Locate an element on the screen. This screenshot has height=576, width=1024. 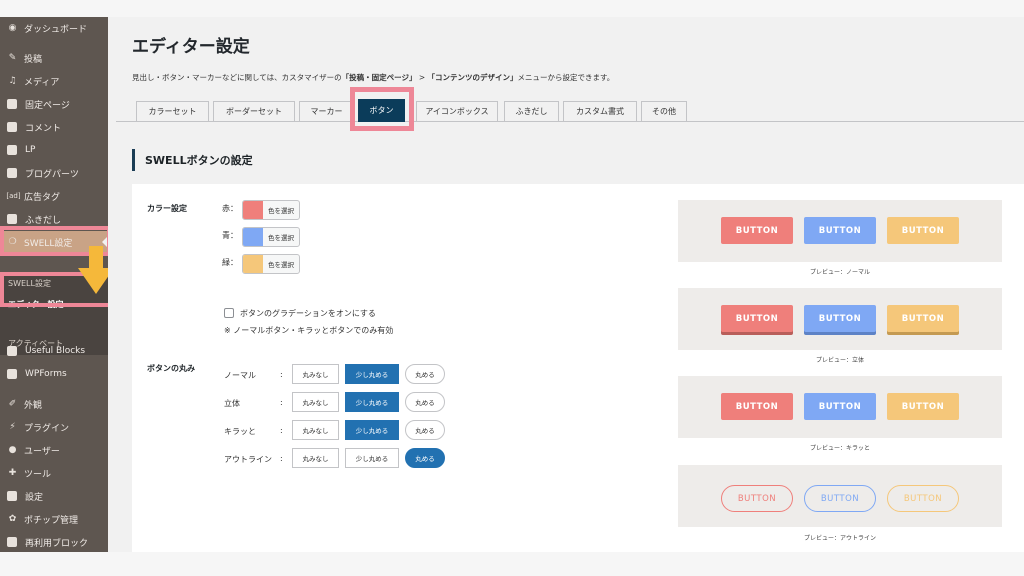
sidebar-item-wpforms: WPForms is located at coordinates (54, 374).